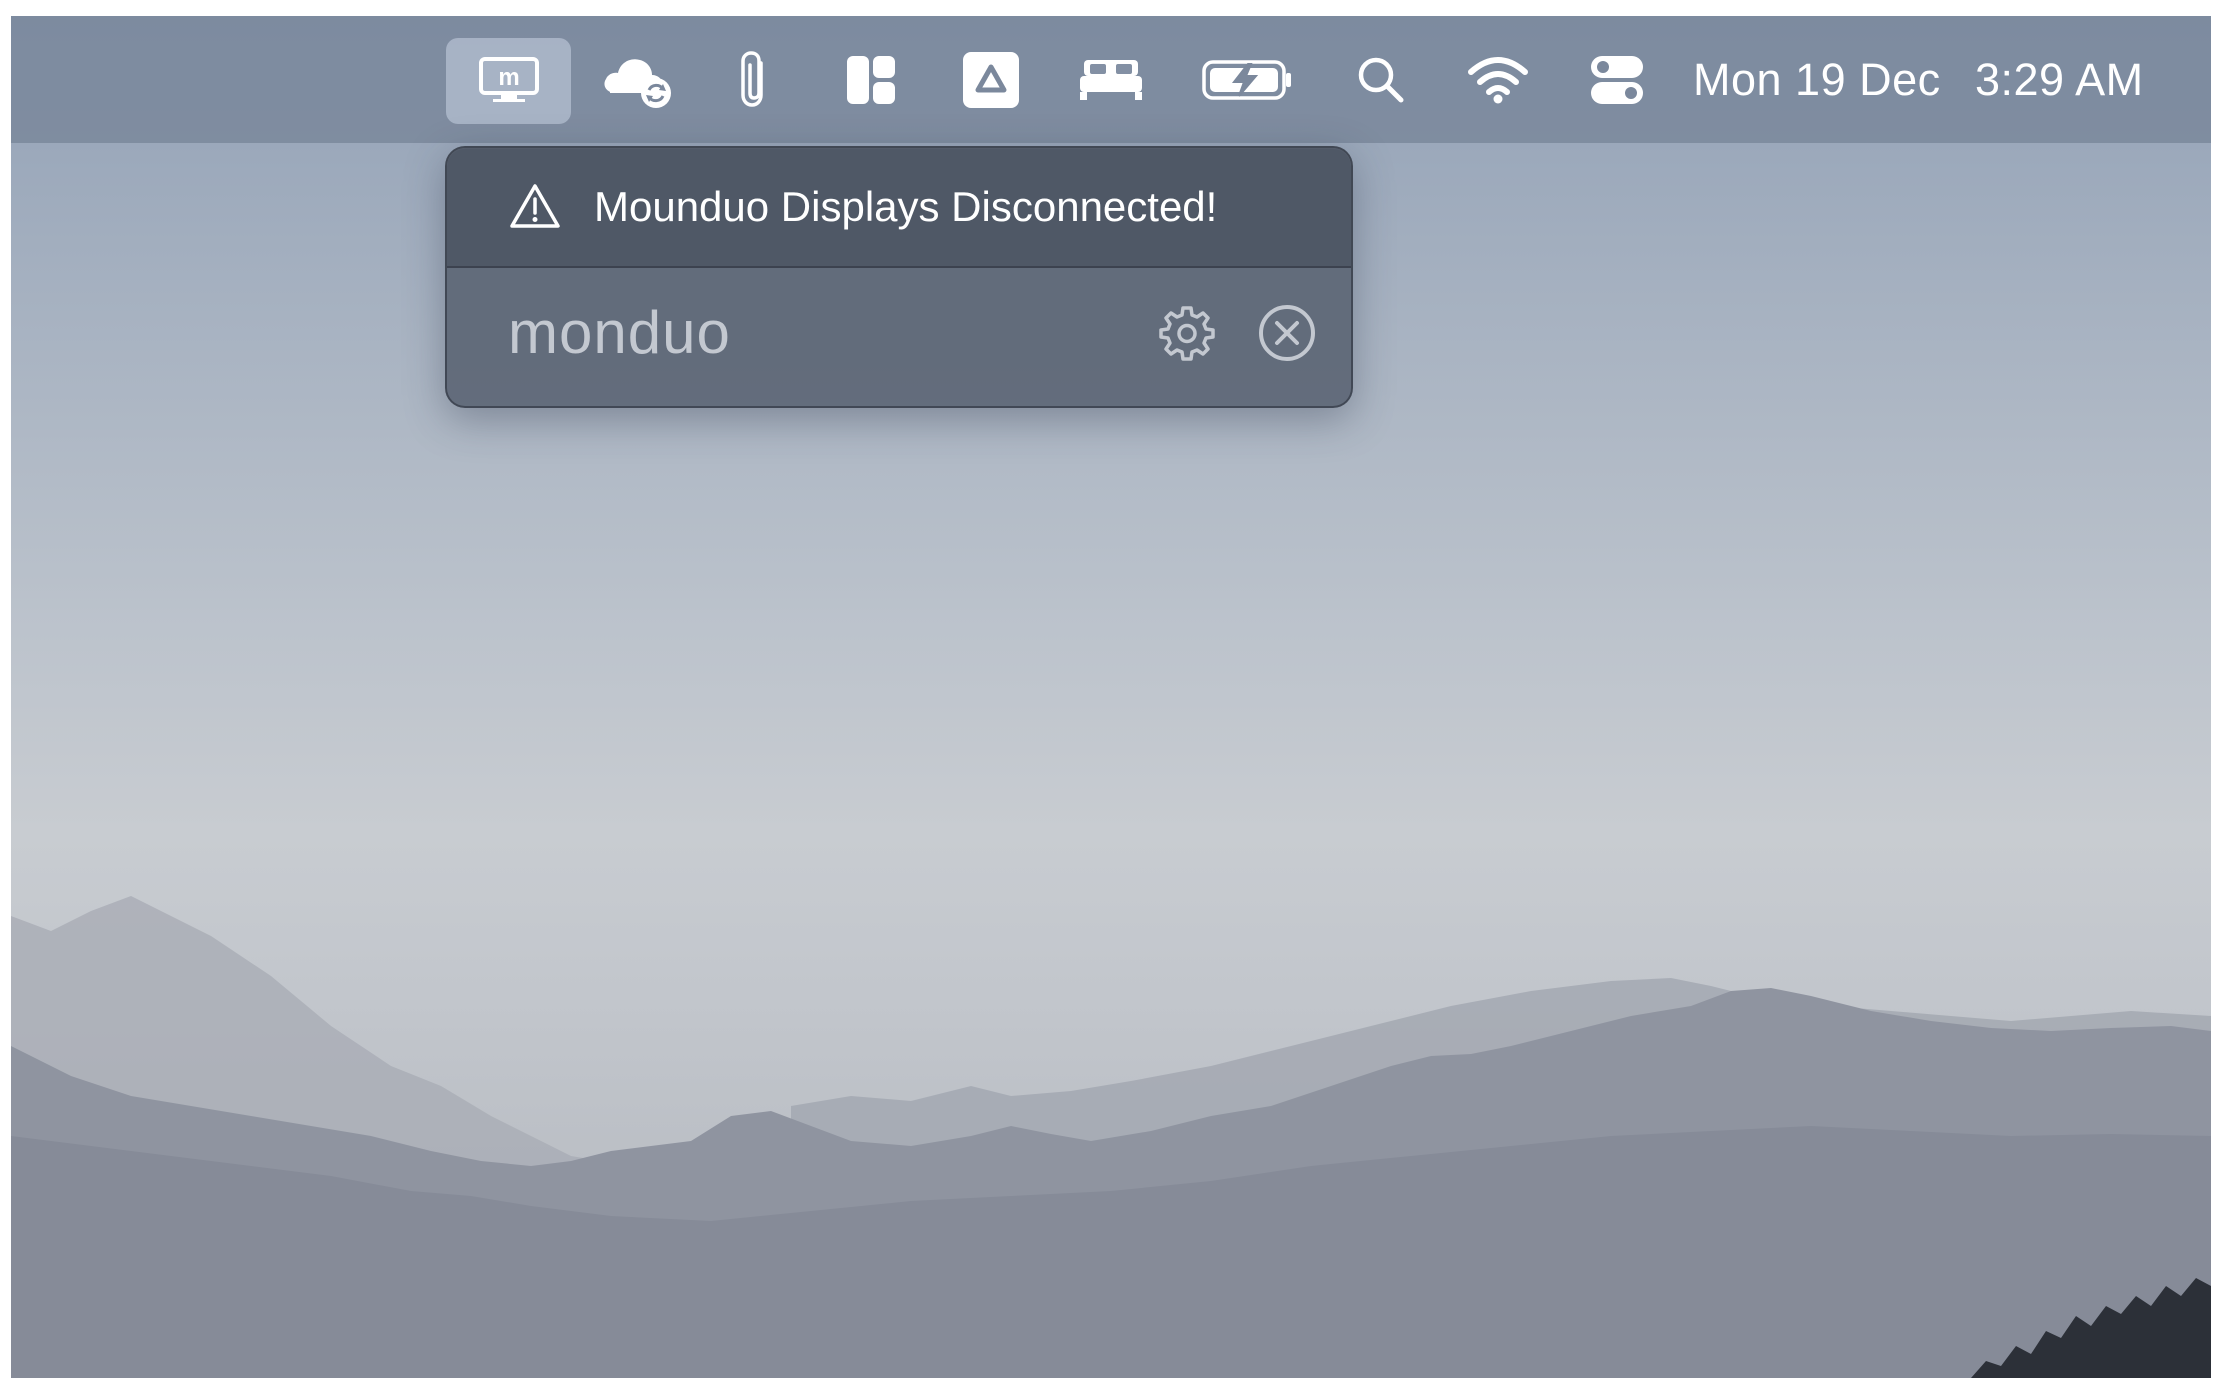 The height and width of the screenshot is (1378, 2216). What do you see at coordinates (906, 206) in the screenshot?
I see `alert-message: Mounduo Displays Disconnected!` at bounding box center [906, 206].